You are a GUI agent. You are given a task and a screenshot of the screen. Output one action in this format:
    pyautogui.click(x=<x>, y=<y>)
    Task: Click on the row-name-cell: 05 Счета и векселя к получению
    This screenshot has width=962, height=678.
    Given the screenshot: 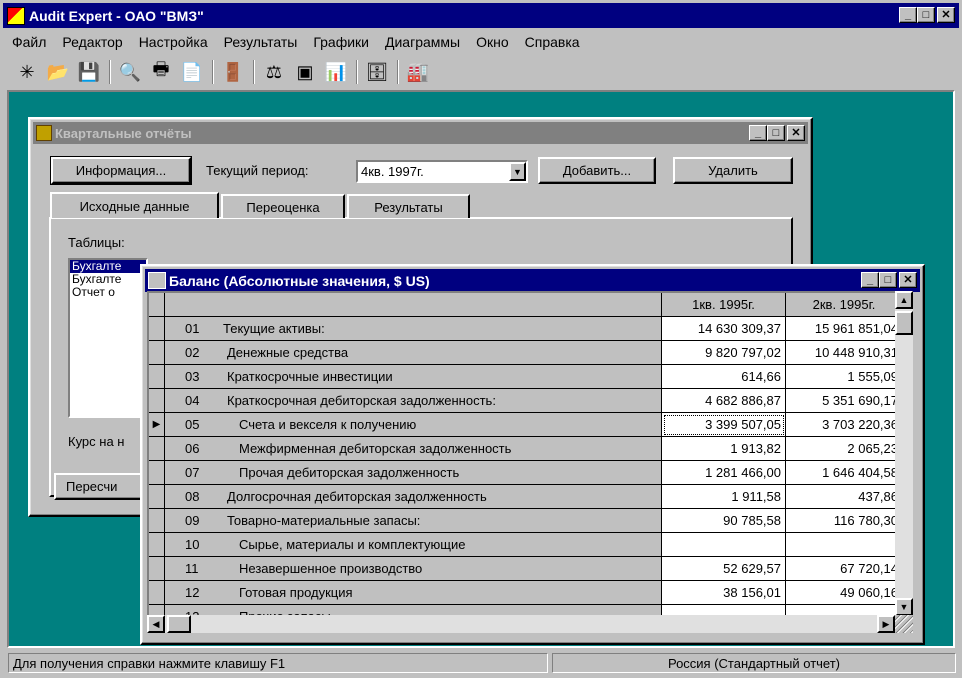 What is the action you would take?
    pyautogui.click(x=413, y=425)
    